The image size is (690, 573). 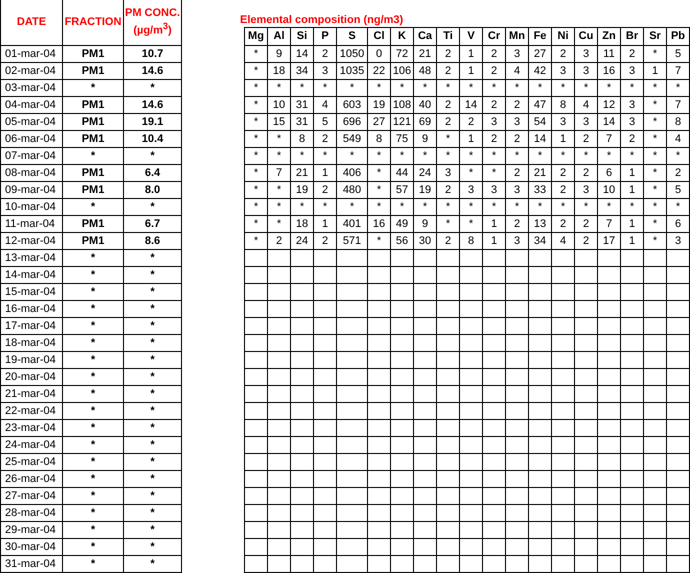 What do you see at coordinates (153, 54) in the screenshot?
I see `table-cell: 10.7` at bounding box center [153, 54].